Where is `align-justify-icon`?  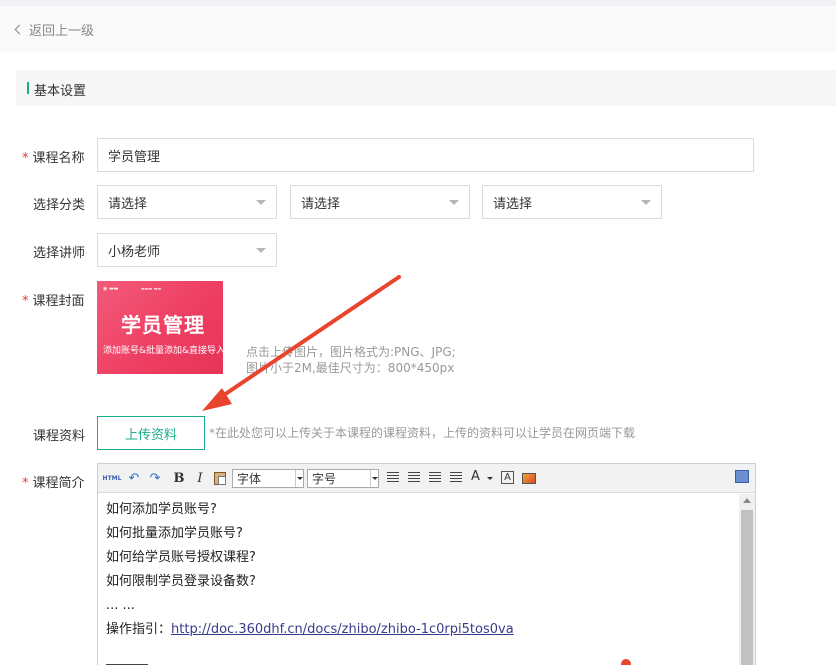
align-justify-icon is located at coordinates (456, 477).